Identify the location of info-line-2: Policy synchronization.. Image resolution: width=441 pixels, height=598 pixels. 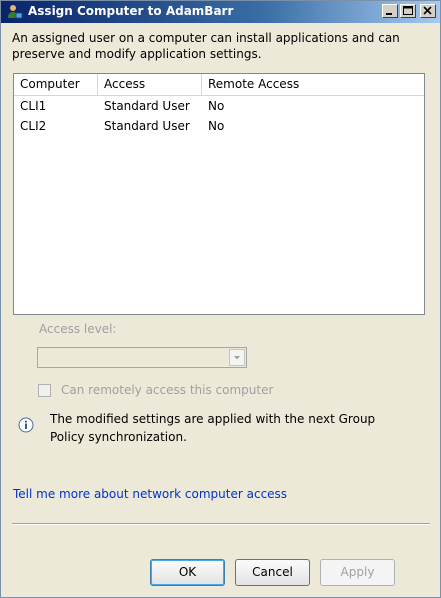
(118, 437).